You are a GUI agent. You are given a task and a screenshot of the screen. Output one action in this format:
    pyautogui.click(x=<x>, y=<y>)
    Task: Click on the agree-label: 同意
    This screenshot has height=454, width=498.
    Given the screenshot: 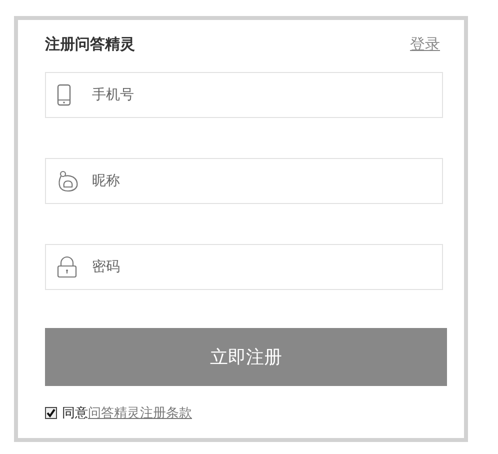 What is the action you would take?
    pyautogui.click(x=75, y=413)
    